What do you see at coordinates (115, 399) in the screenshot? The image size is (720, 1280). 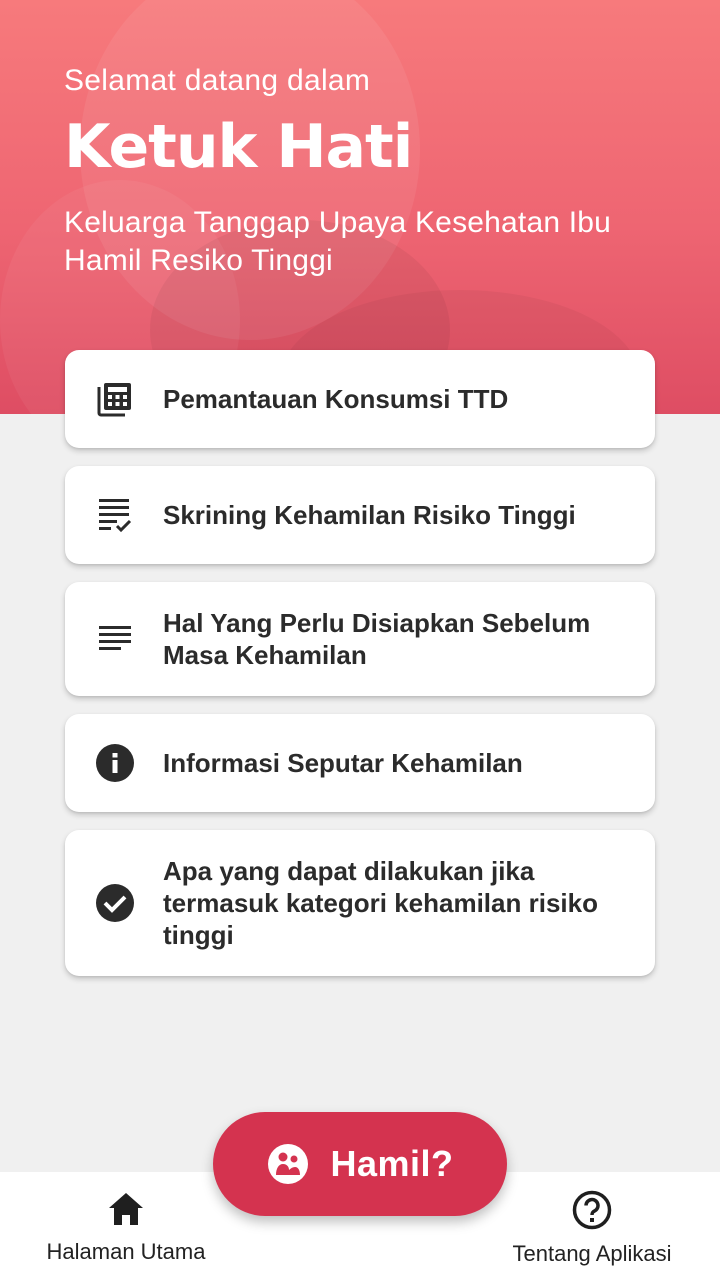 I see `calculator-stack-icon` at bounding box center [115, 399].